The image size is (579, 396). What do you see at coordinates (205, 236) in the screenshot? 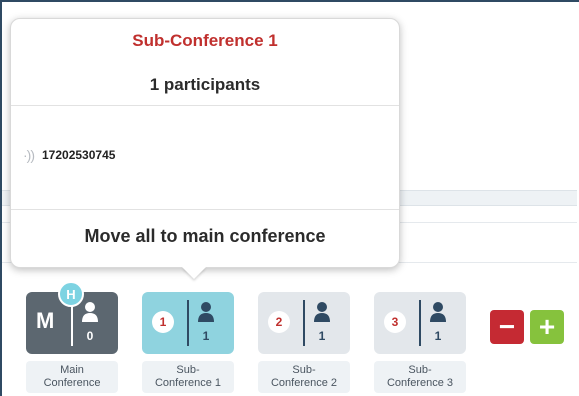
I see `move-all-to-main-button: Move all to main conference` at bounding box center [205, 236].